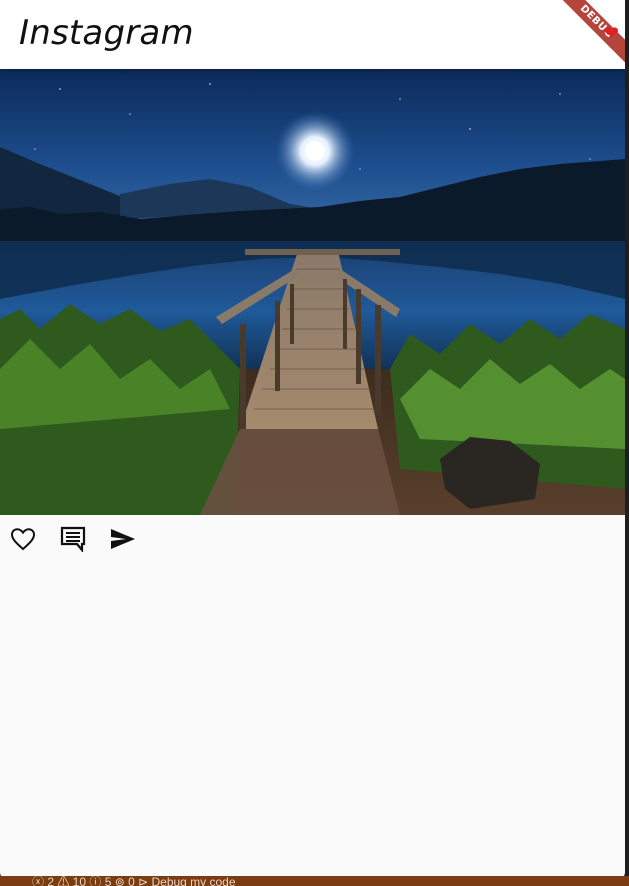 This screenshot has height=886, width=629. I want to click on app-title: Instagram, so click(106, 33).